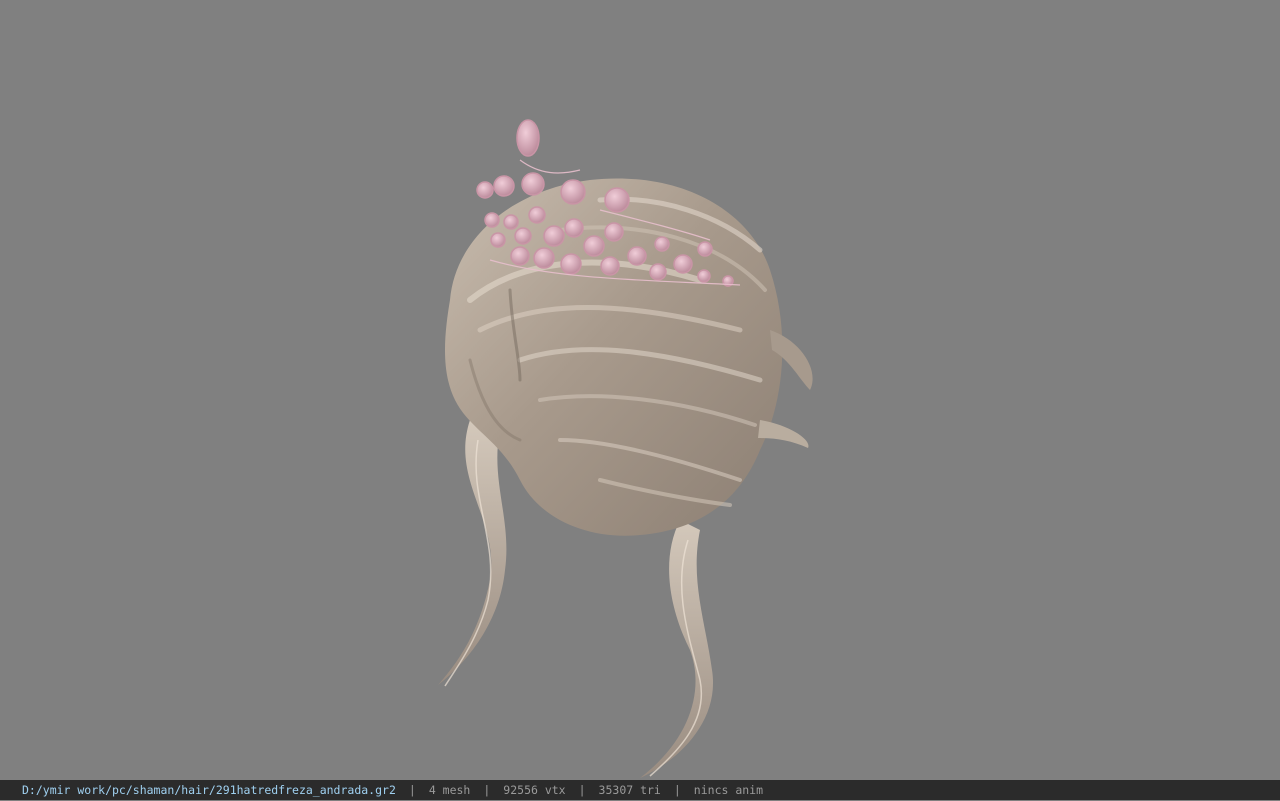  I want to click on mesh-count: 4 mesh, so click(449, 790).